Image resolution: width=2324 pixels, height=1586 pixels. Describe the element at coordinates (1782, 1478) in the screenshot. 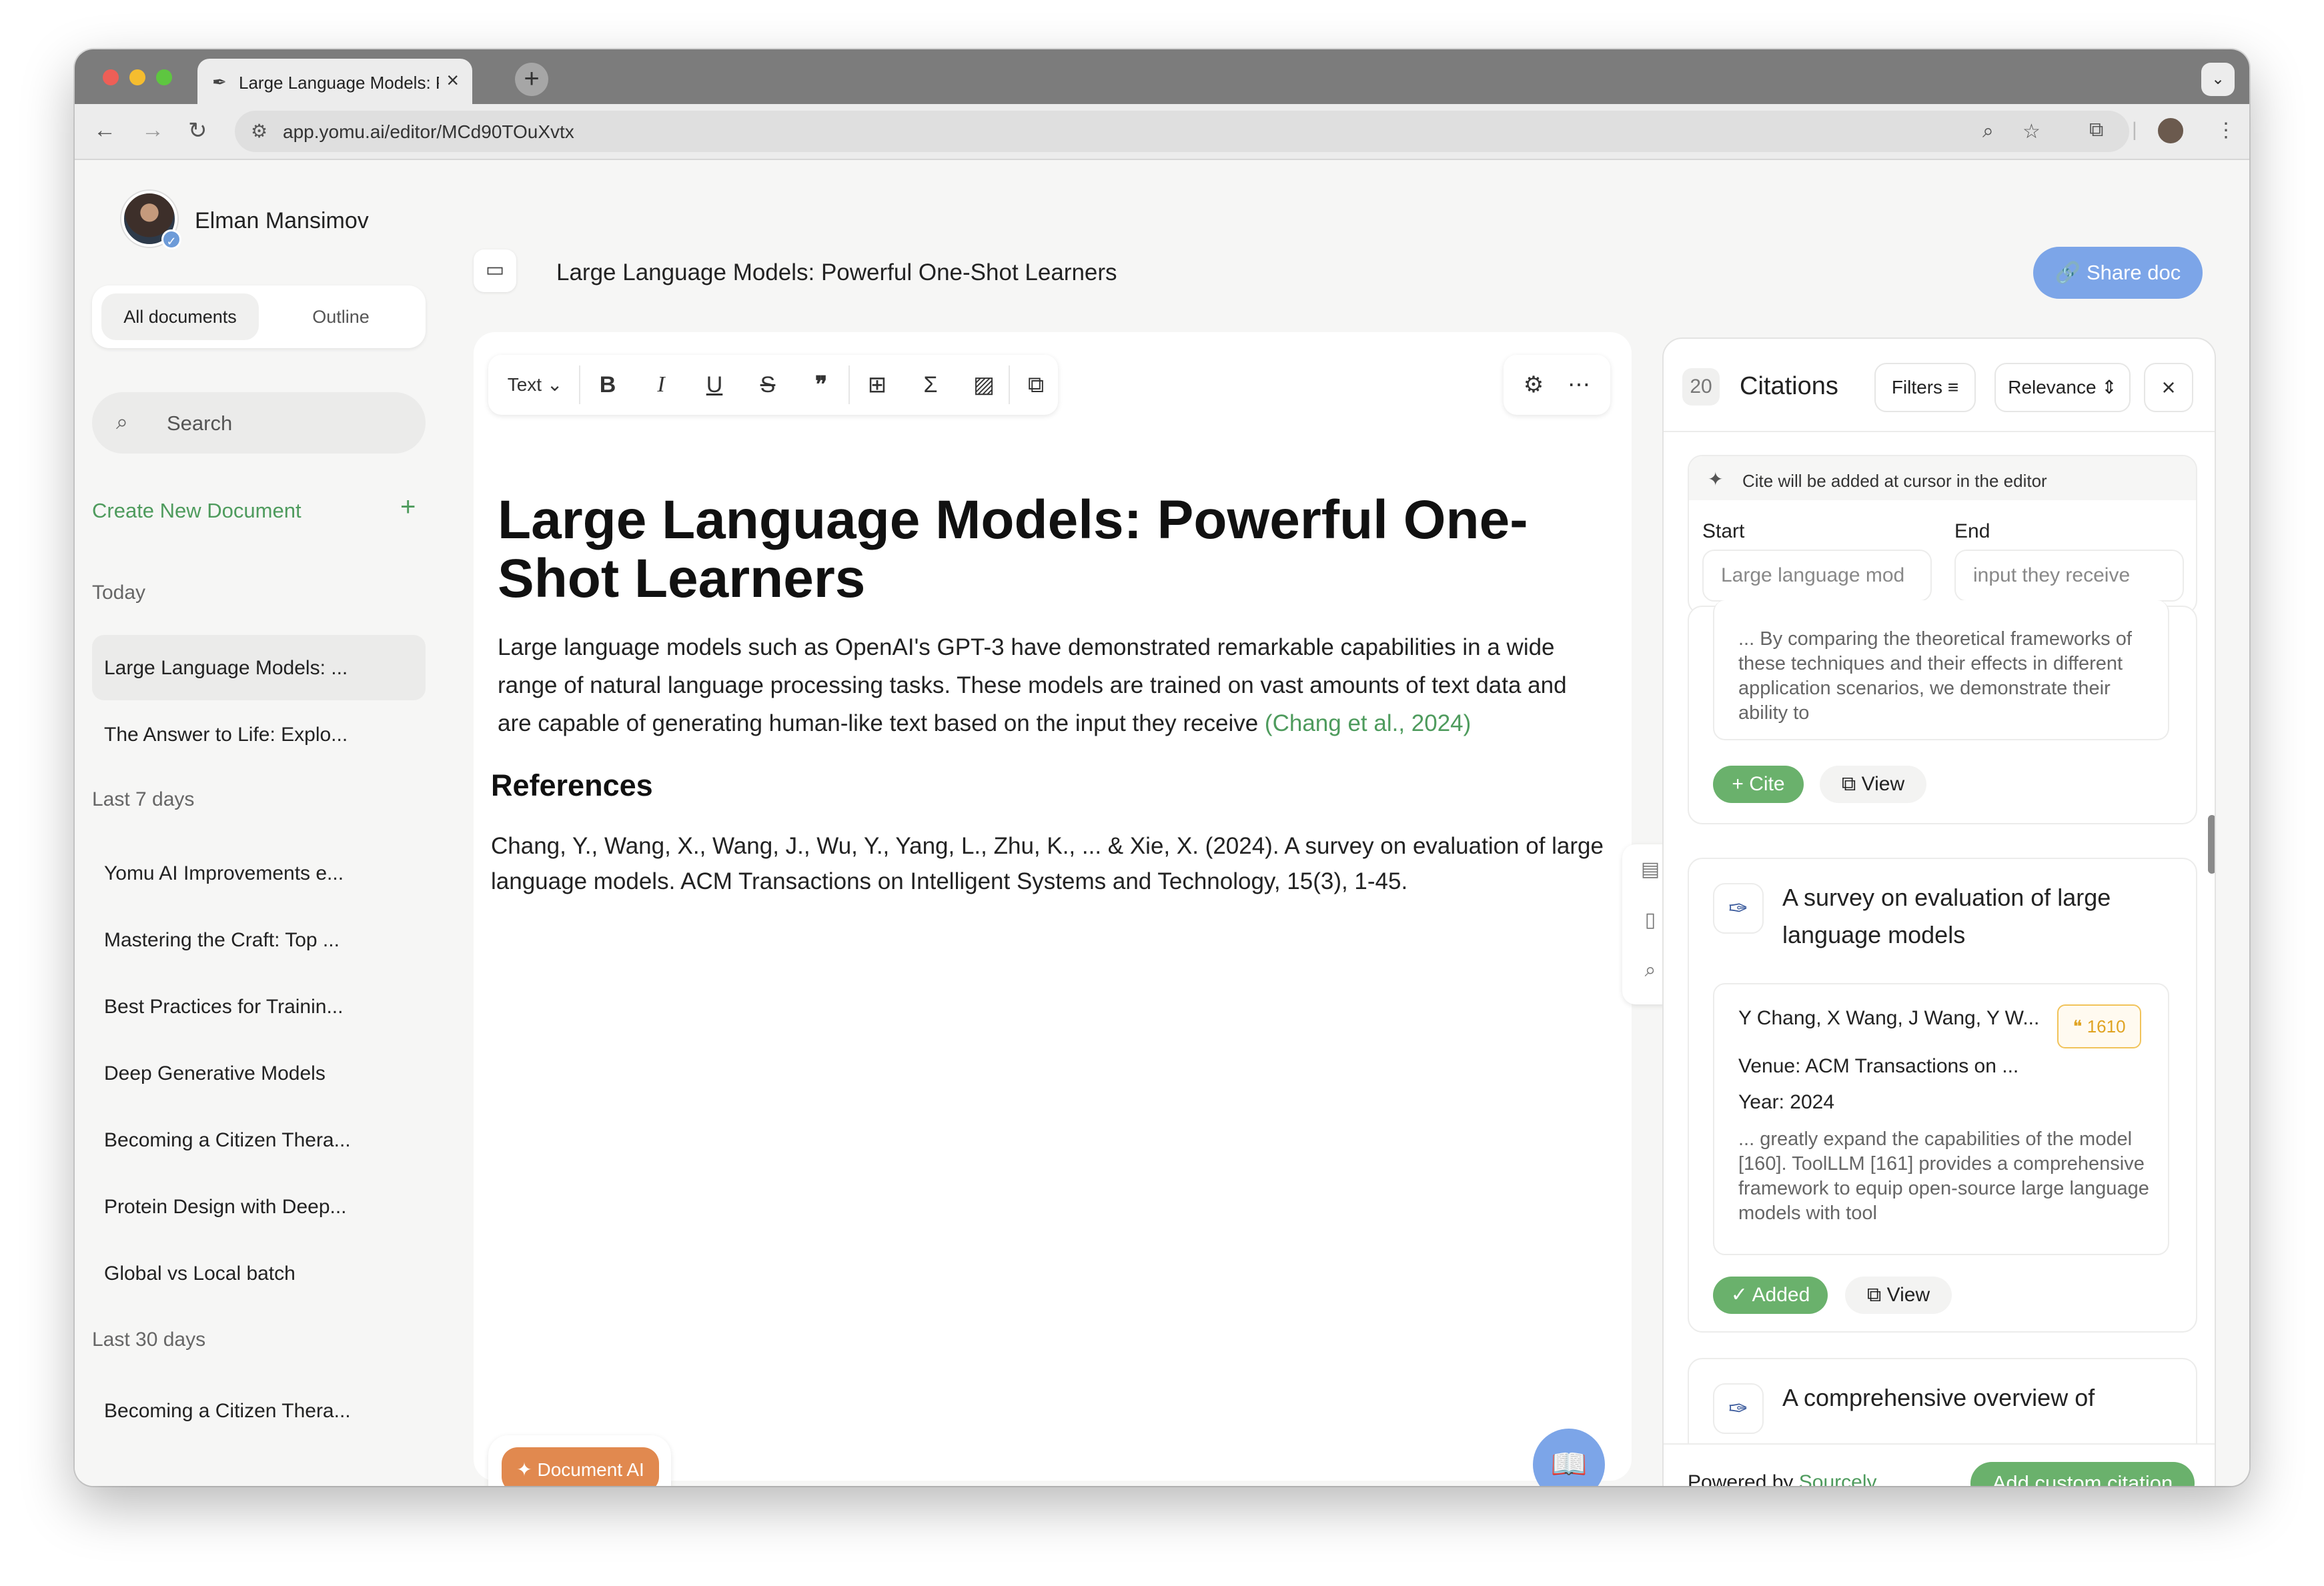

I see `powered-by: Powered by Sourcely` at that location.